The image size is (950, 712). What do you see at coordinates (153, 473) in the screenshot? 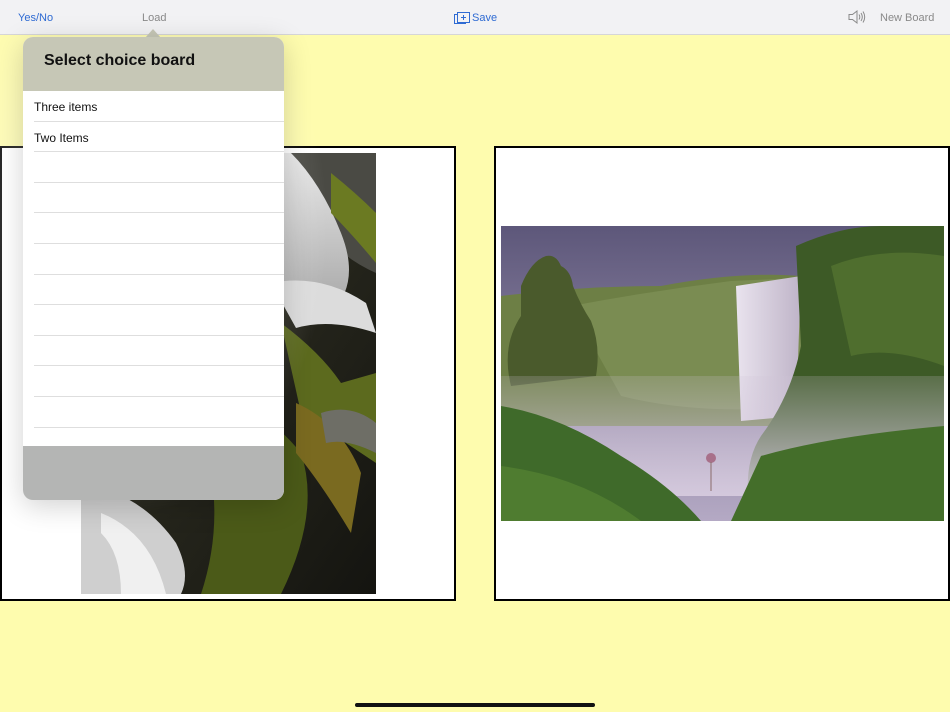
I see `popover-footer` at bounding box center [153, 473].